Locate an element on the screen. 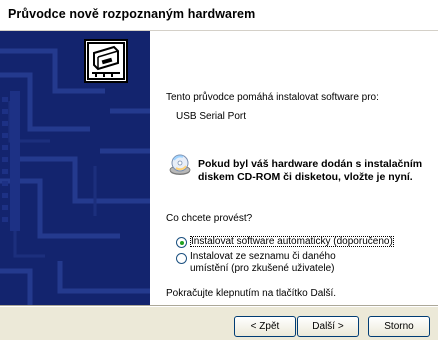 The image size is (438, 340). window-title: Průvodce nově rozpoznaným hardwarem is located at coordinates (132, 14).